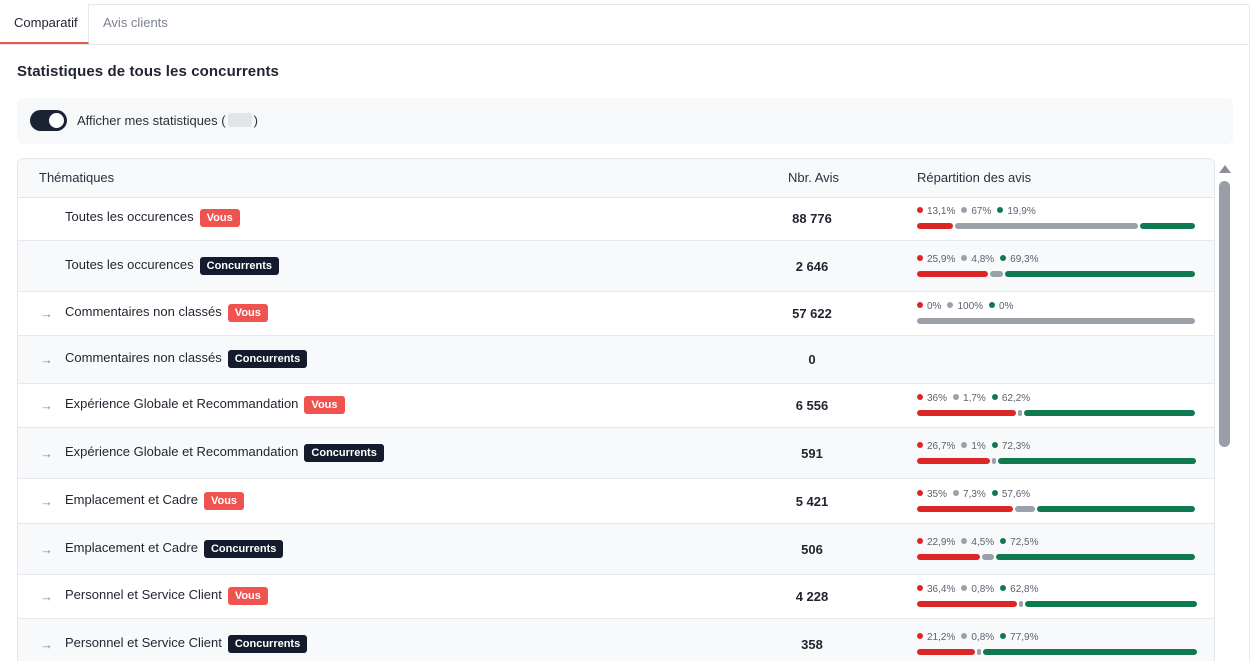 This screenshot has height=661, width=1258. What do you see at coordinates (983, 637) in the screenshot?
I see `legend-neutral-value: 0,8%` at bounding box center [983, 637].